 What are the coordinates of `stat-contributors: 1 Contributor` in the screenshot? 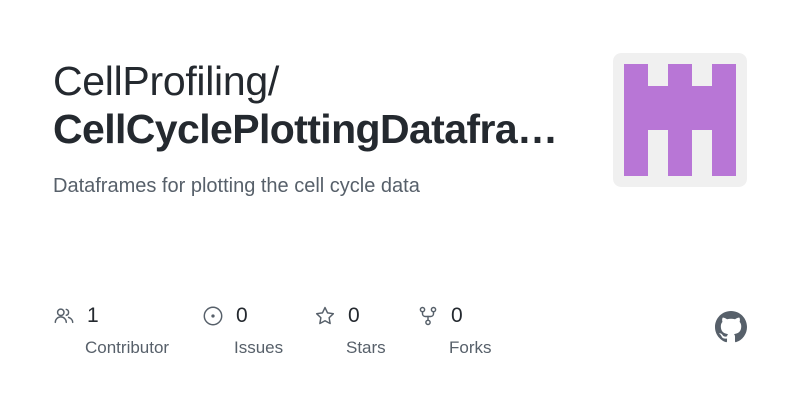 It's located at (111, 330).